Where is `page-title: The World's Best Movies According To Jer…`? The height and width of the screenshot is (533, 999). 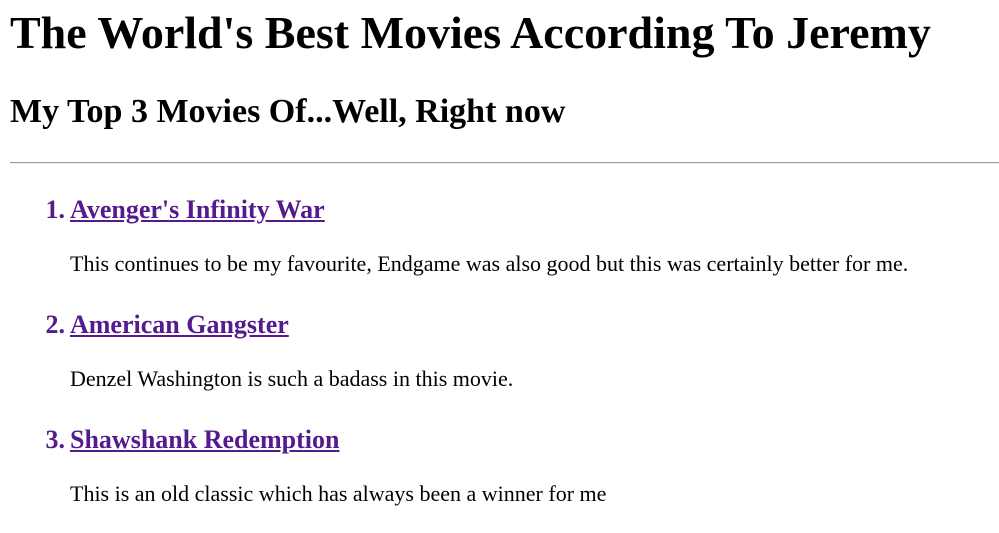 page-title: The World's Best Movies According To Jer… is located at coordinates (470, 32).